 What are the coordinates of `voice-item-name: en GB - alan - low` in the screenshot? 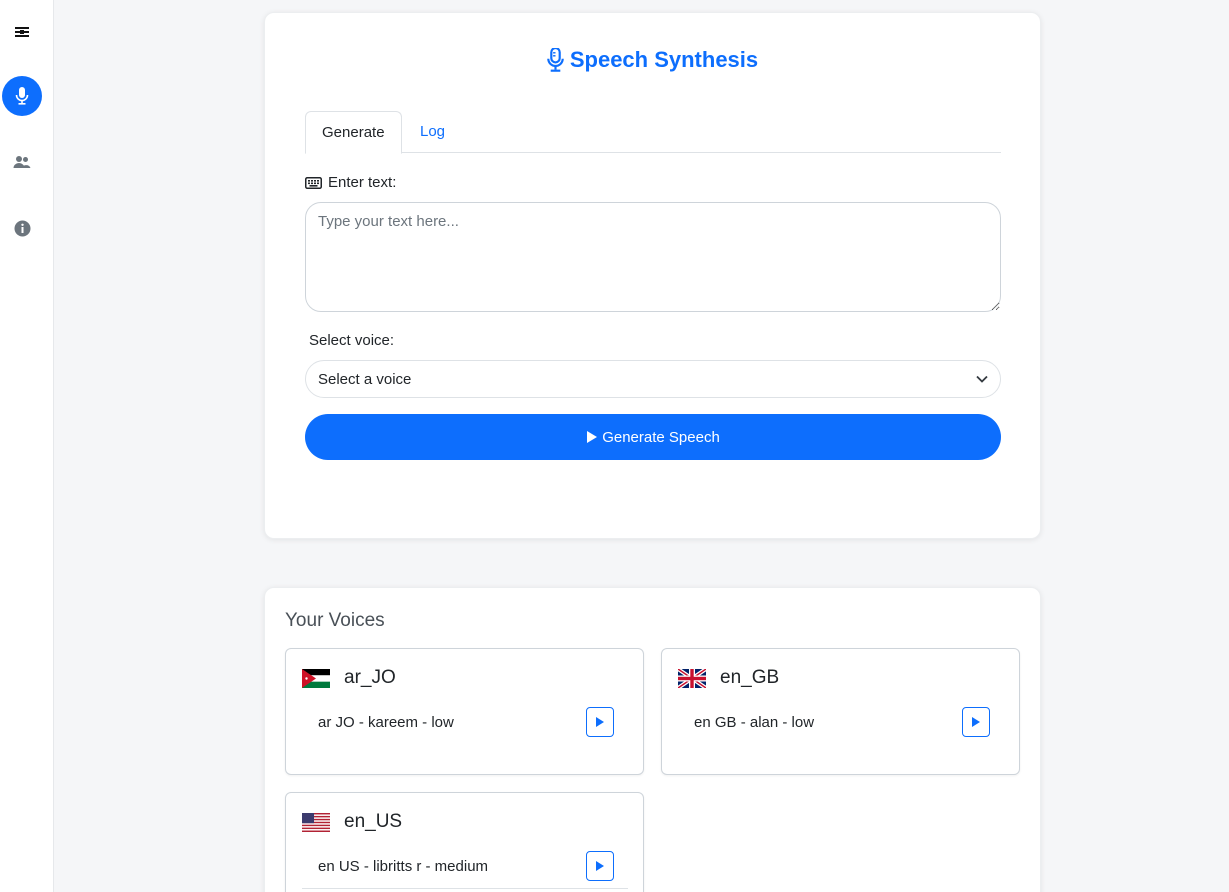 It's located at (754, 722).